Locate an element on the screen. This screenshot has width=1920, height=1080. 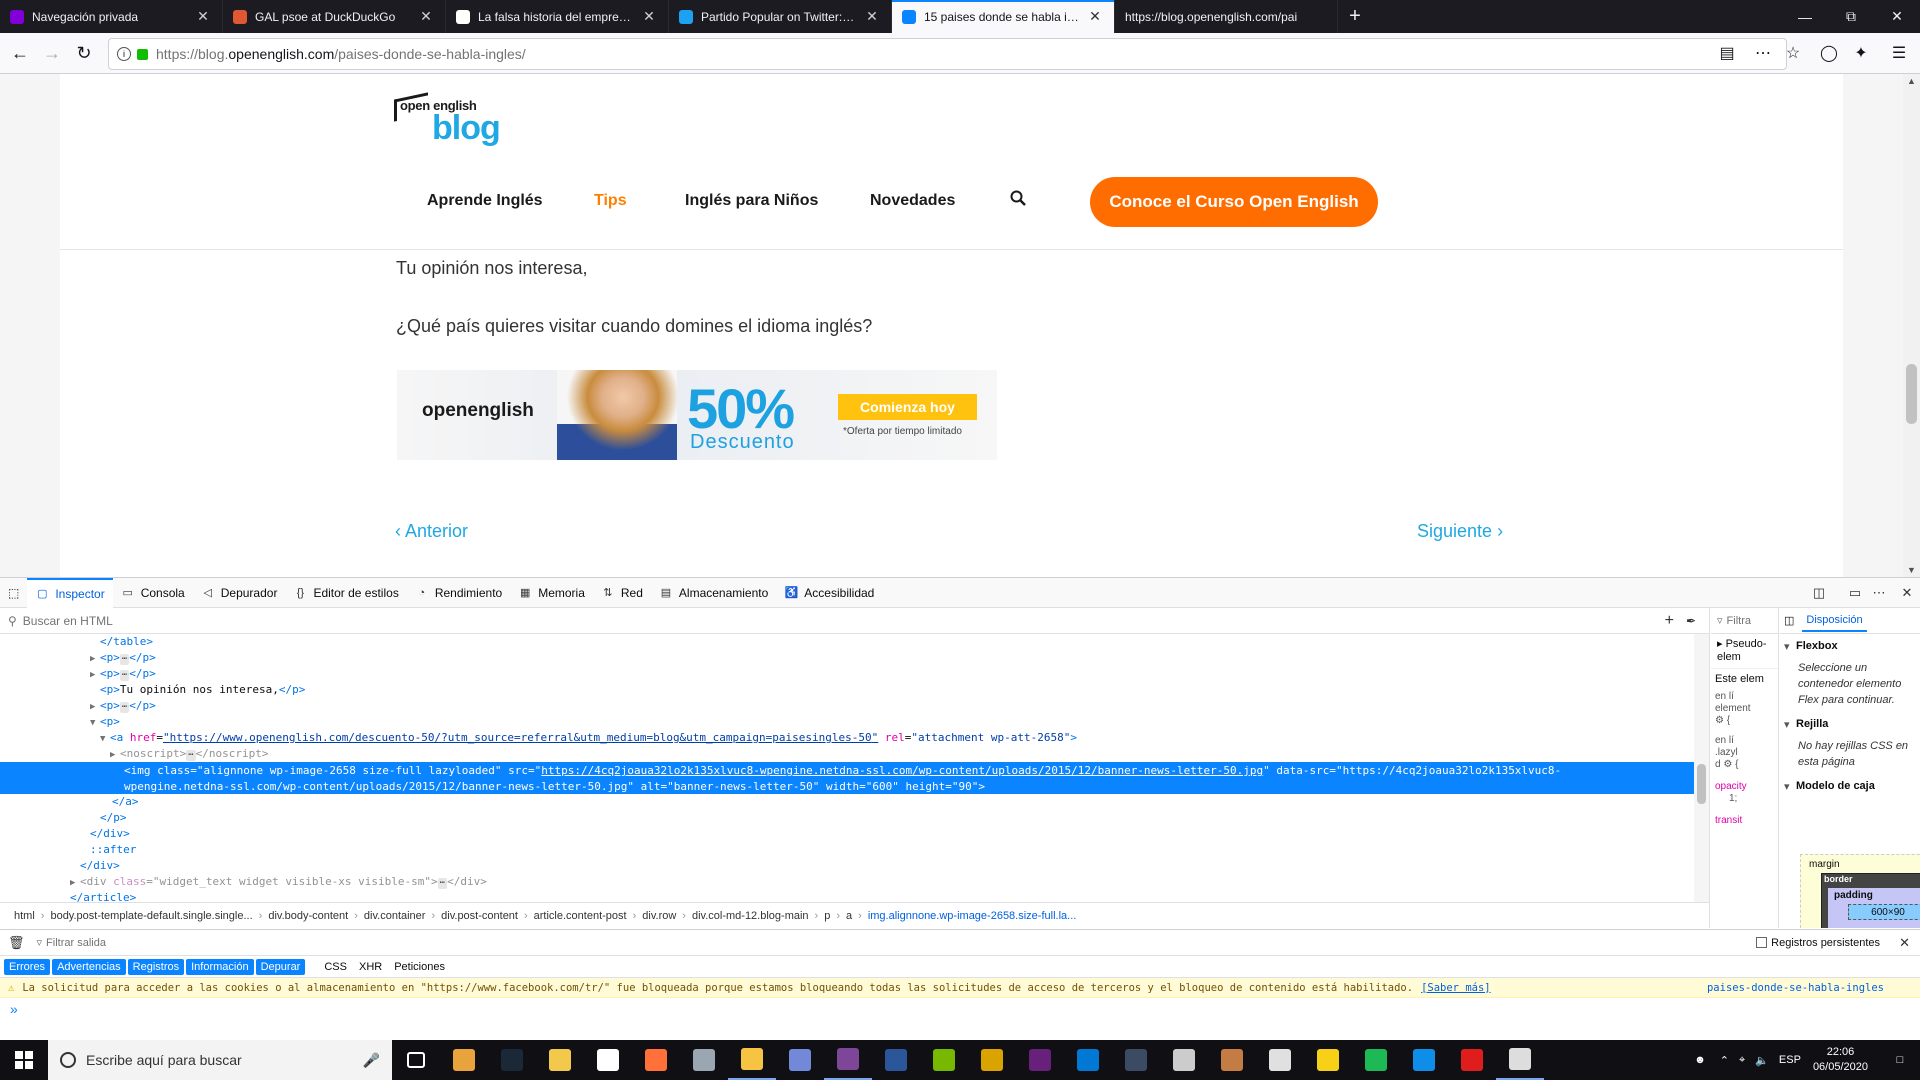
breadcrumb-item: article.content-post is located at coordinates (580, 916).